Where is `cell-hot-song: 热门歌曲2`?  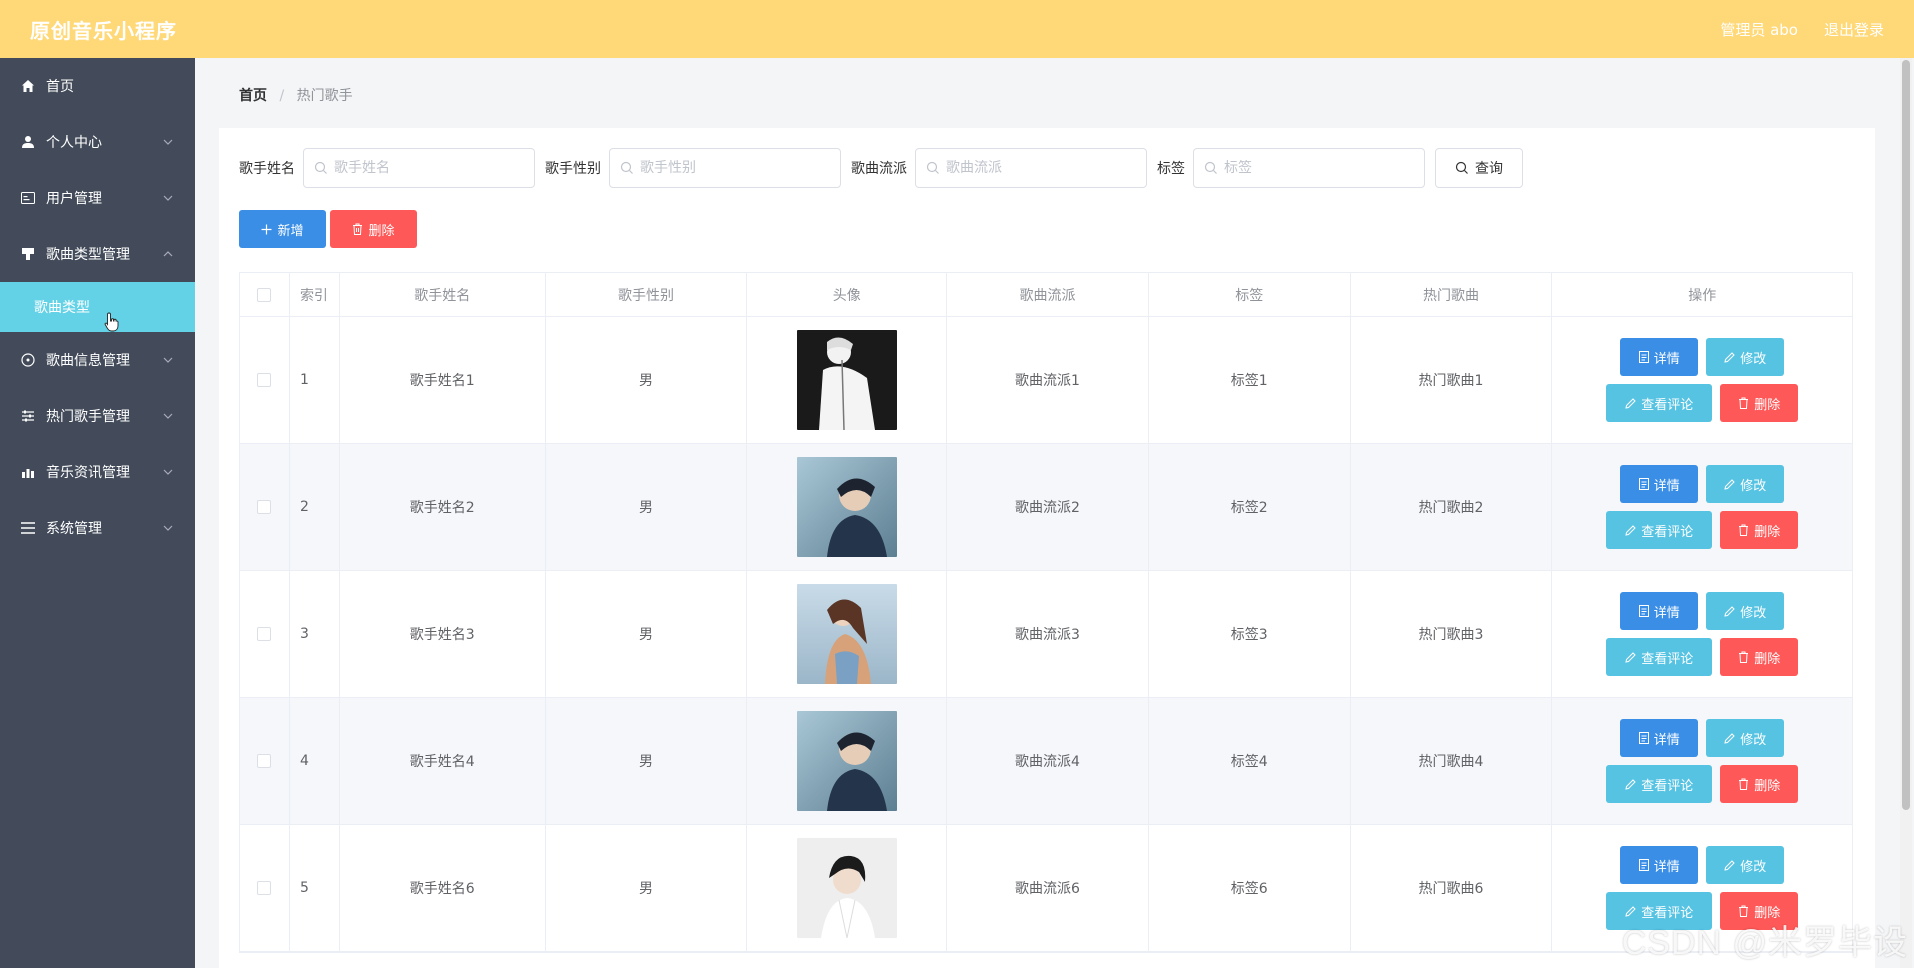 cell-hot-song: 热门歌曲2 is located at coordinates (1452, 507).